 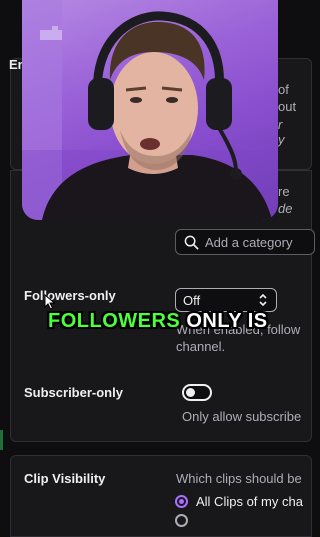 What do you see at coordinates (285, 208) in the screenshot?
I see `text-fragment: de` at bounding box center [285, 208].